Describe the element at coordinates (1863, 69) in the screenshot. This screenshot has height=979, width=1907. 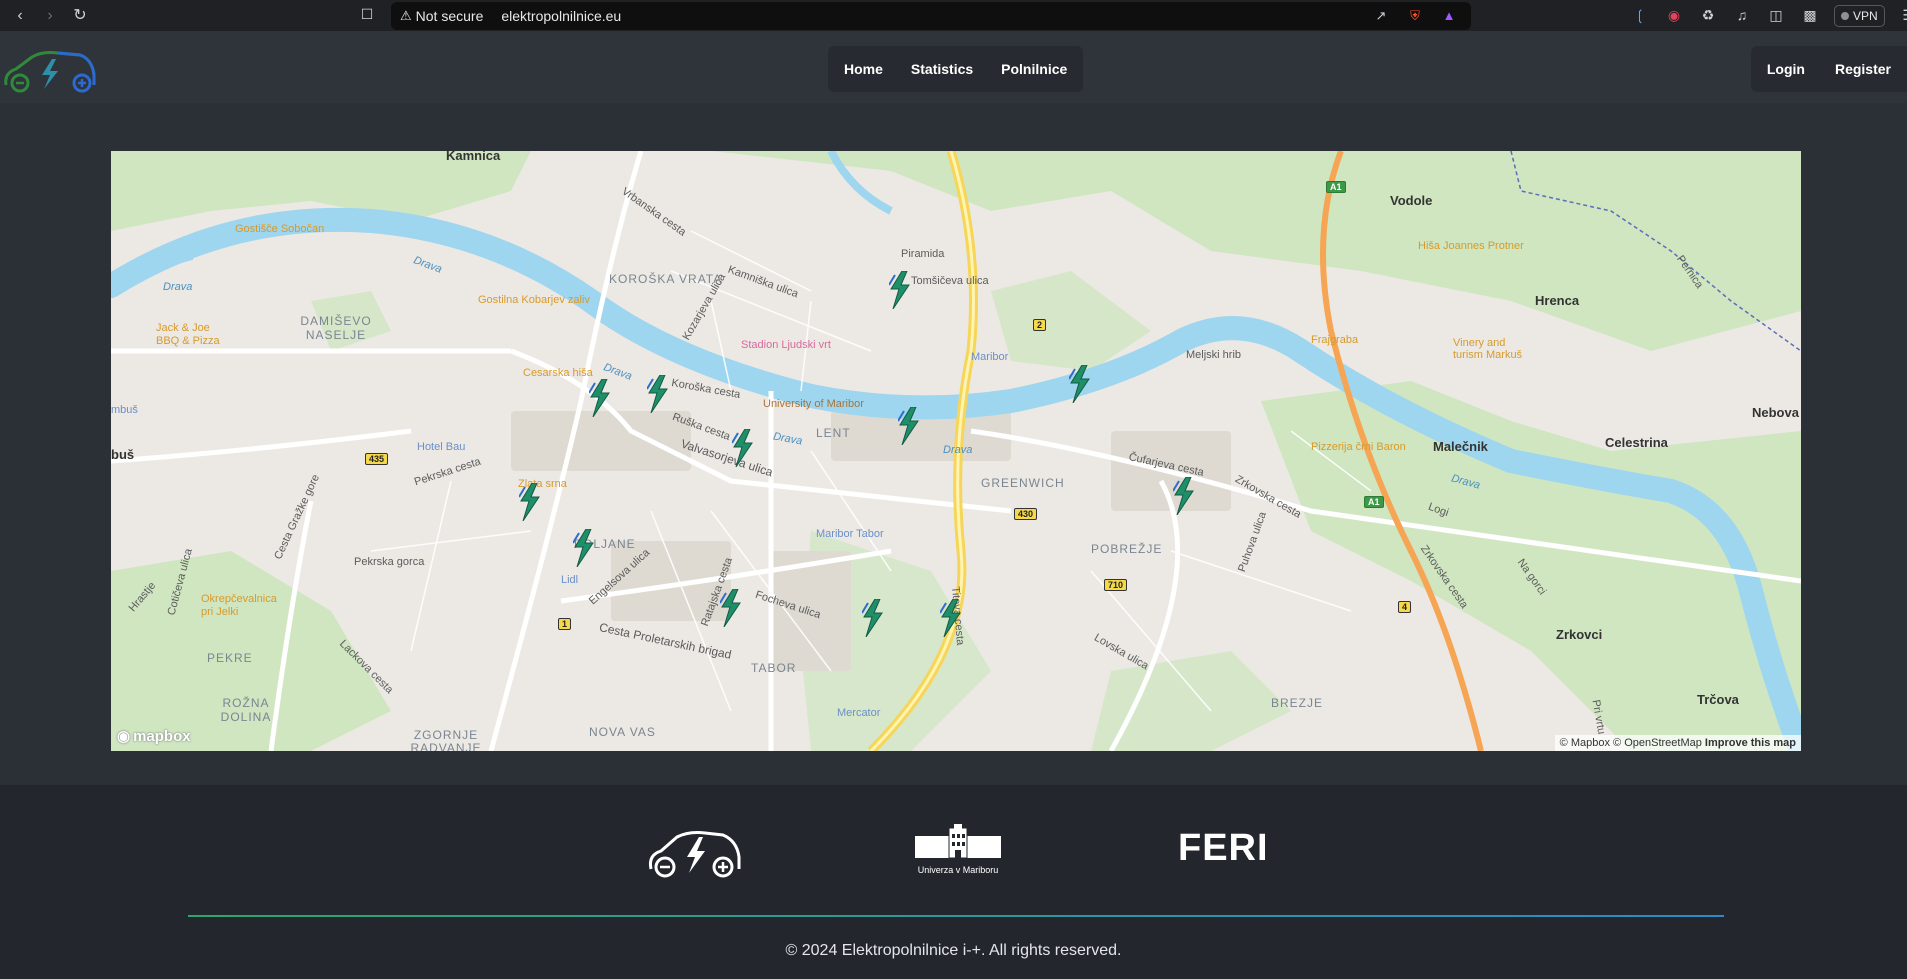
I see `register-link: Register` at that location.